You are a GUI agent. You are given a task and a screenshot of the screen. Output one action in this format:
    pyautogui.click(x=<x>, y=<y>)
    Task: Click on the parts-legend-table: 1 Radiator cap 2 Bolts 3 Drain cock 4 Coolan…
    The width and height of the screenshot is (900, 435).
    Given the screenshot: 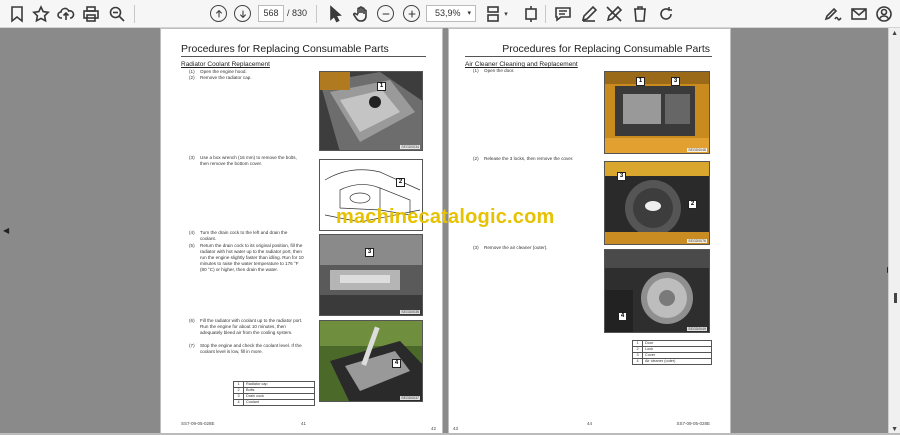 What is the action you would take?
    pyautogui.click(x=274, y=393)
    